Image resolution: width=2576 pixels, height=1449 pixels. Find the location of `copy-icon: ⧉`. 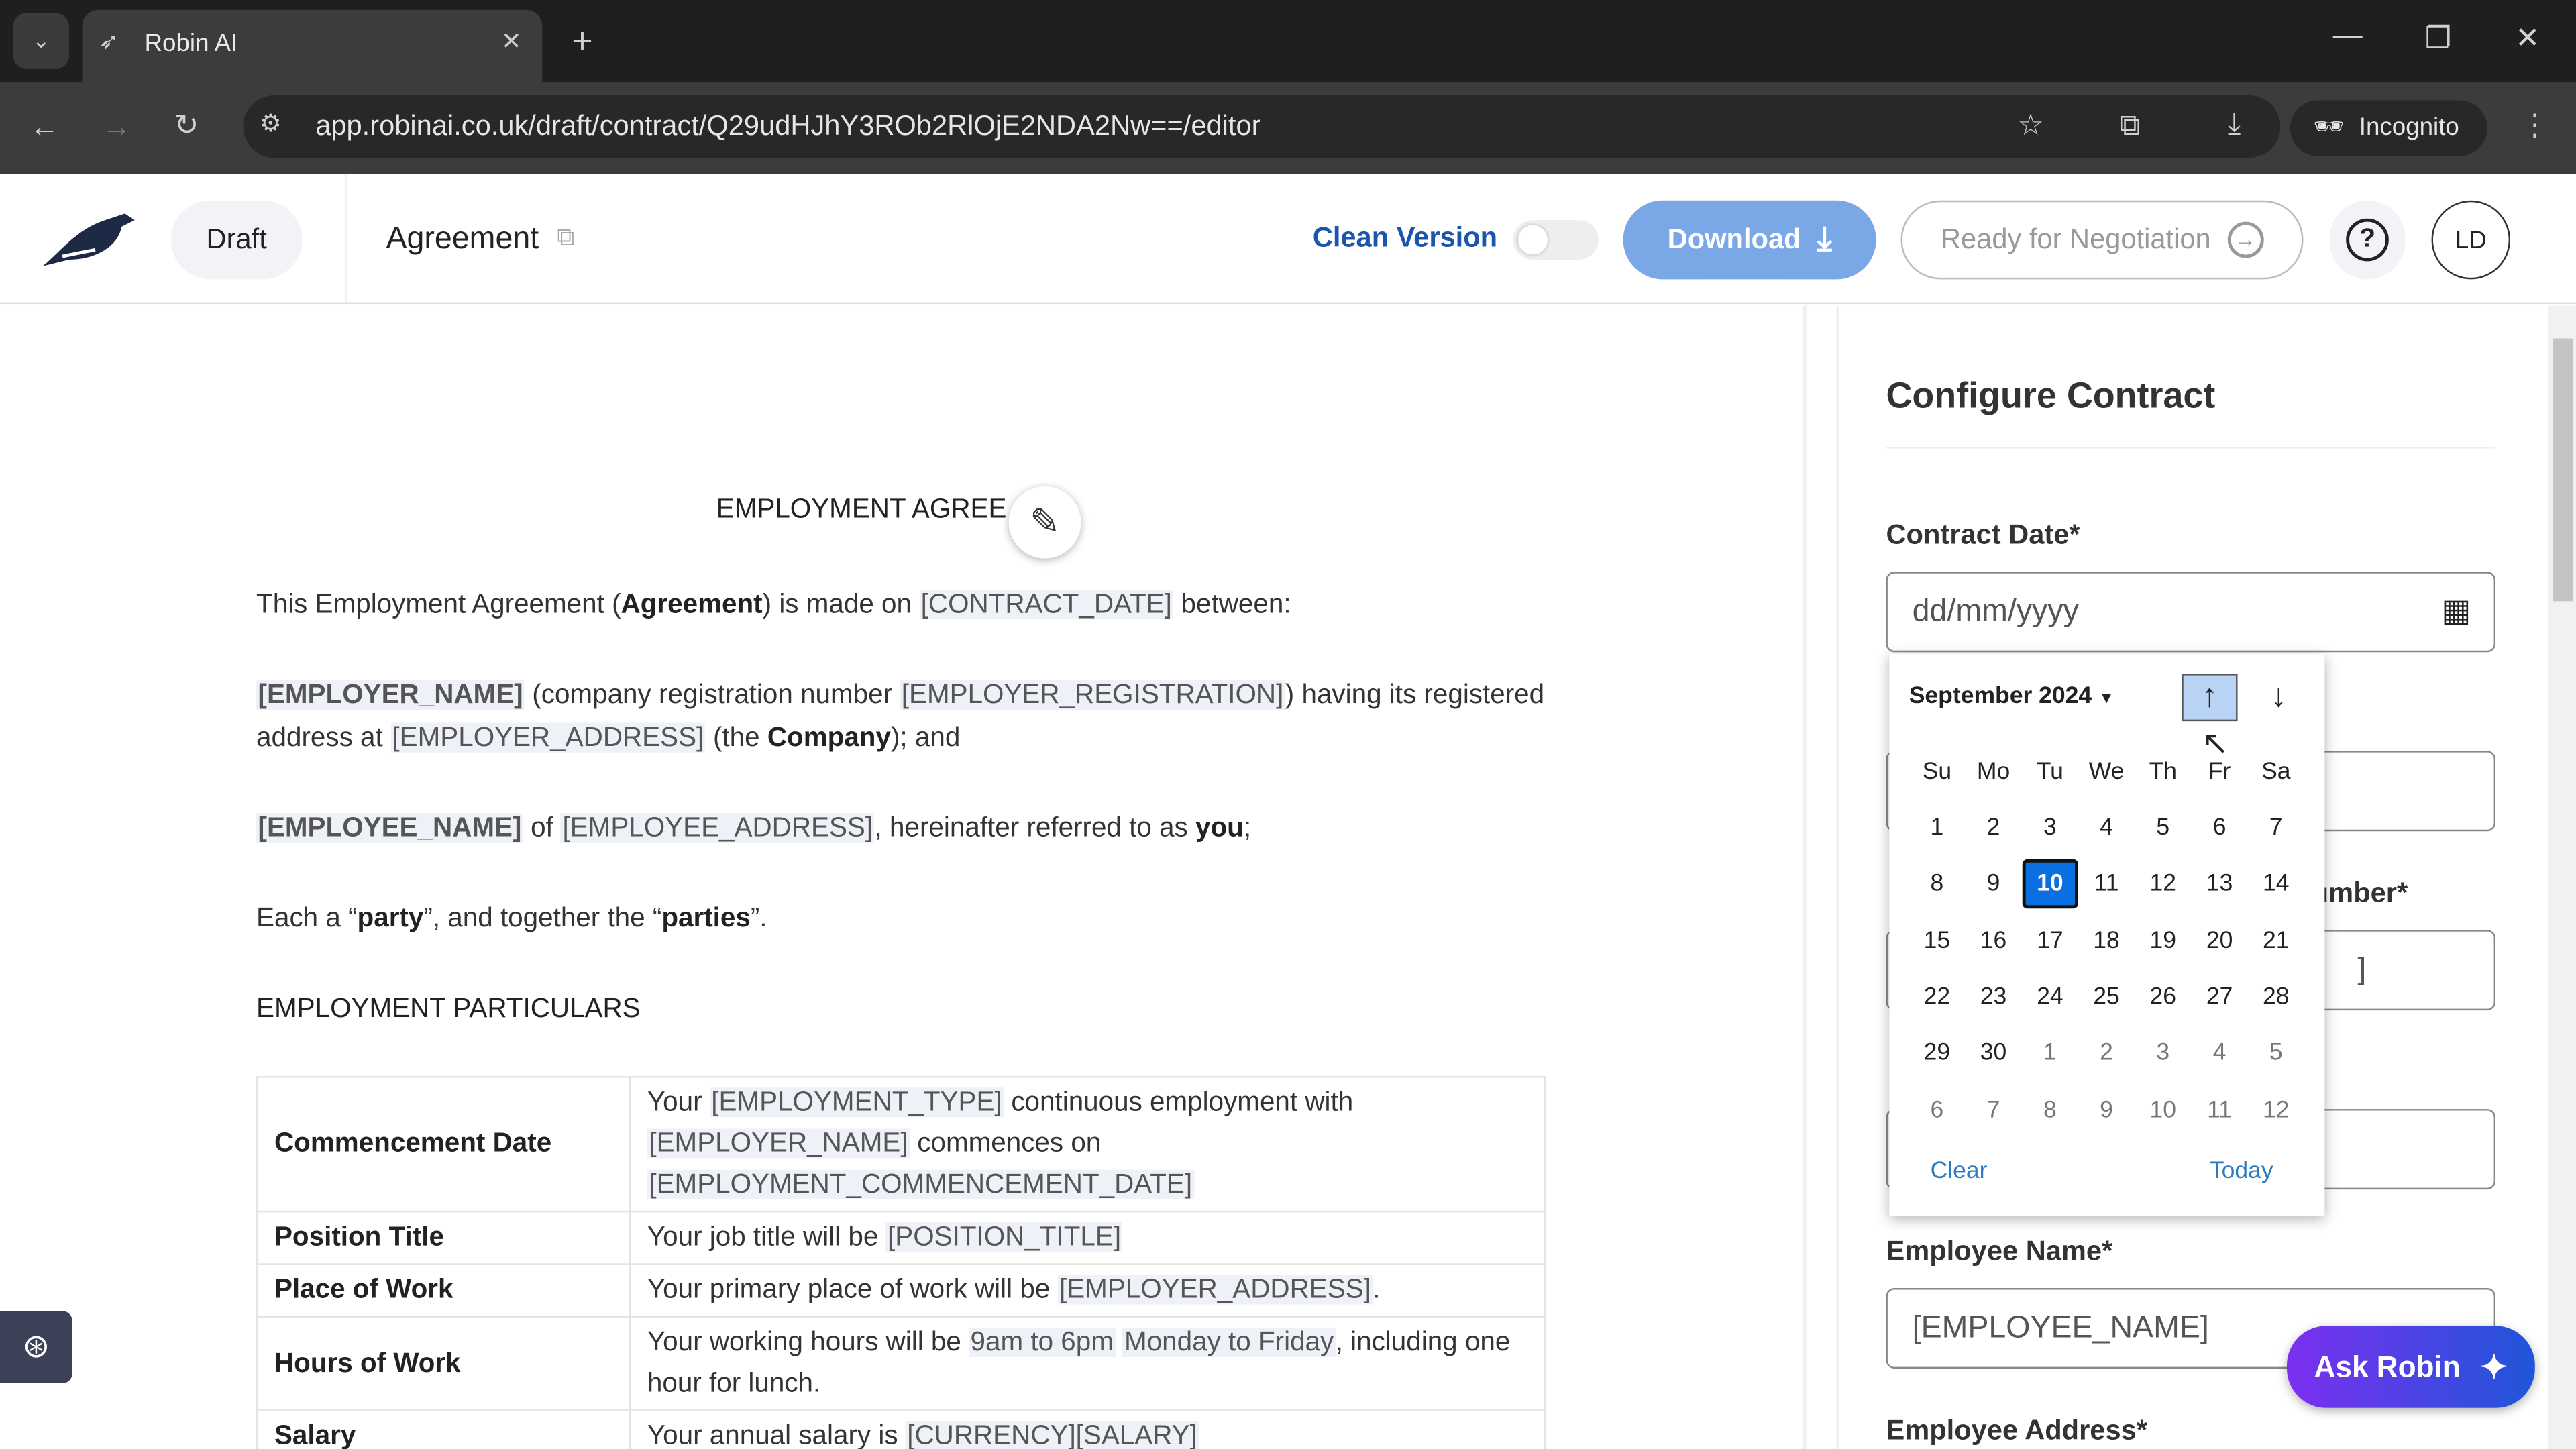

copy-icon: ⧉ is located at coordinates (565, 237).